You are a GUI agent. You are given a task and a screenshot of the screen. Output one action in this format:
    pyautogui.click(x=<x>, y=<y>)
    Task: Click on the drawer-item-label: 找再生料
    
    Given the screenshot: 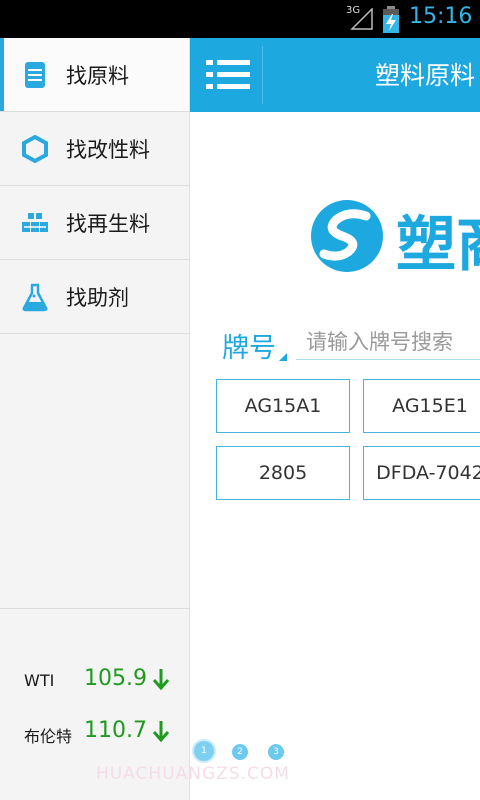 What is the action you would take?
    pyautogui.click(x=108, y=224)
    